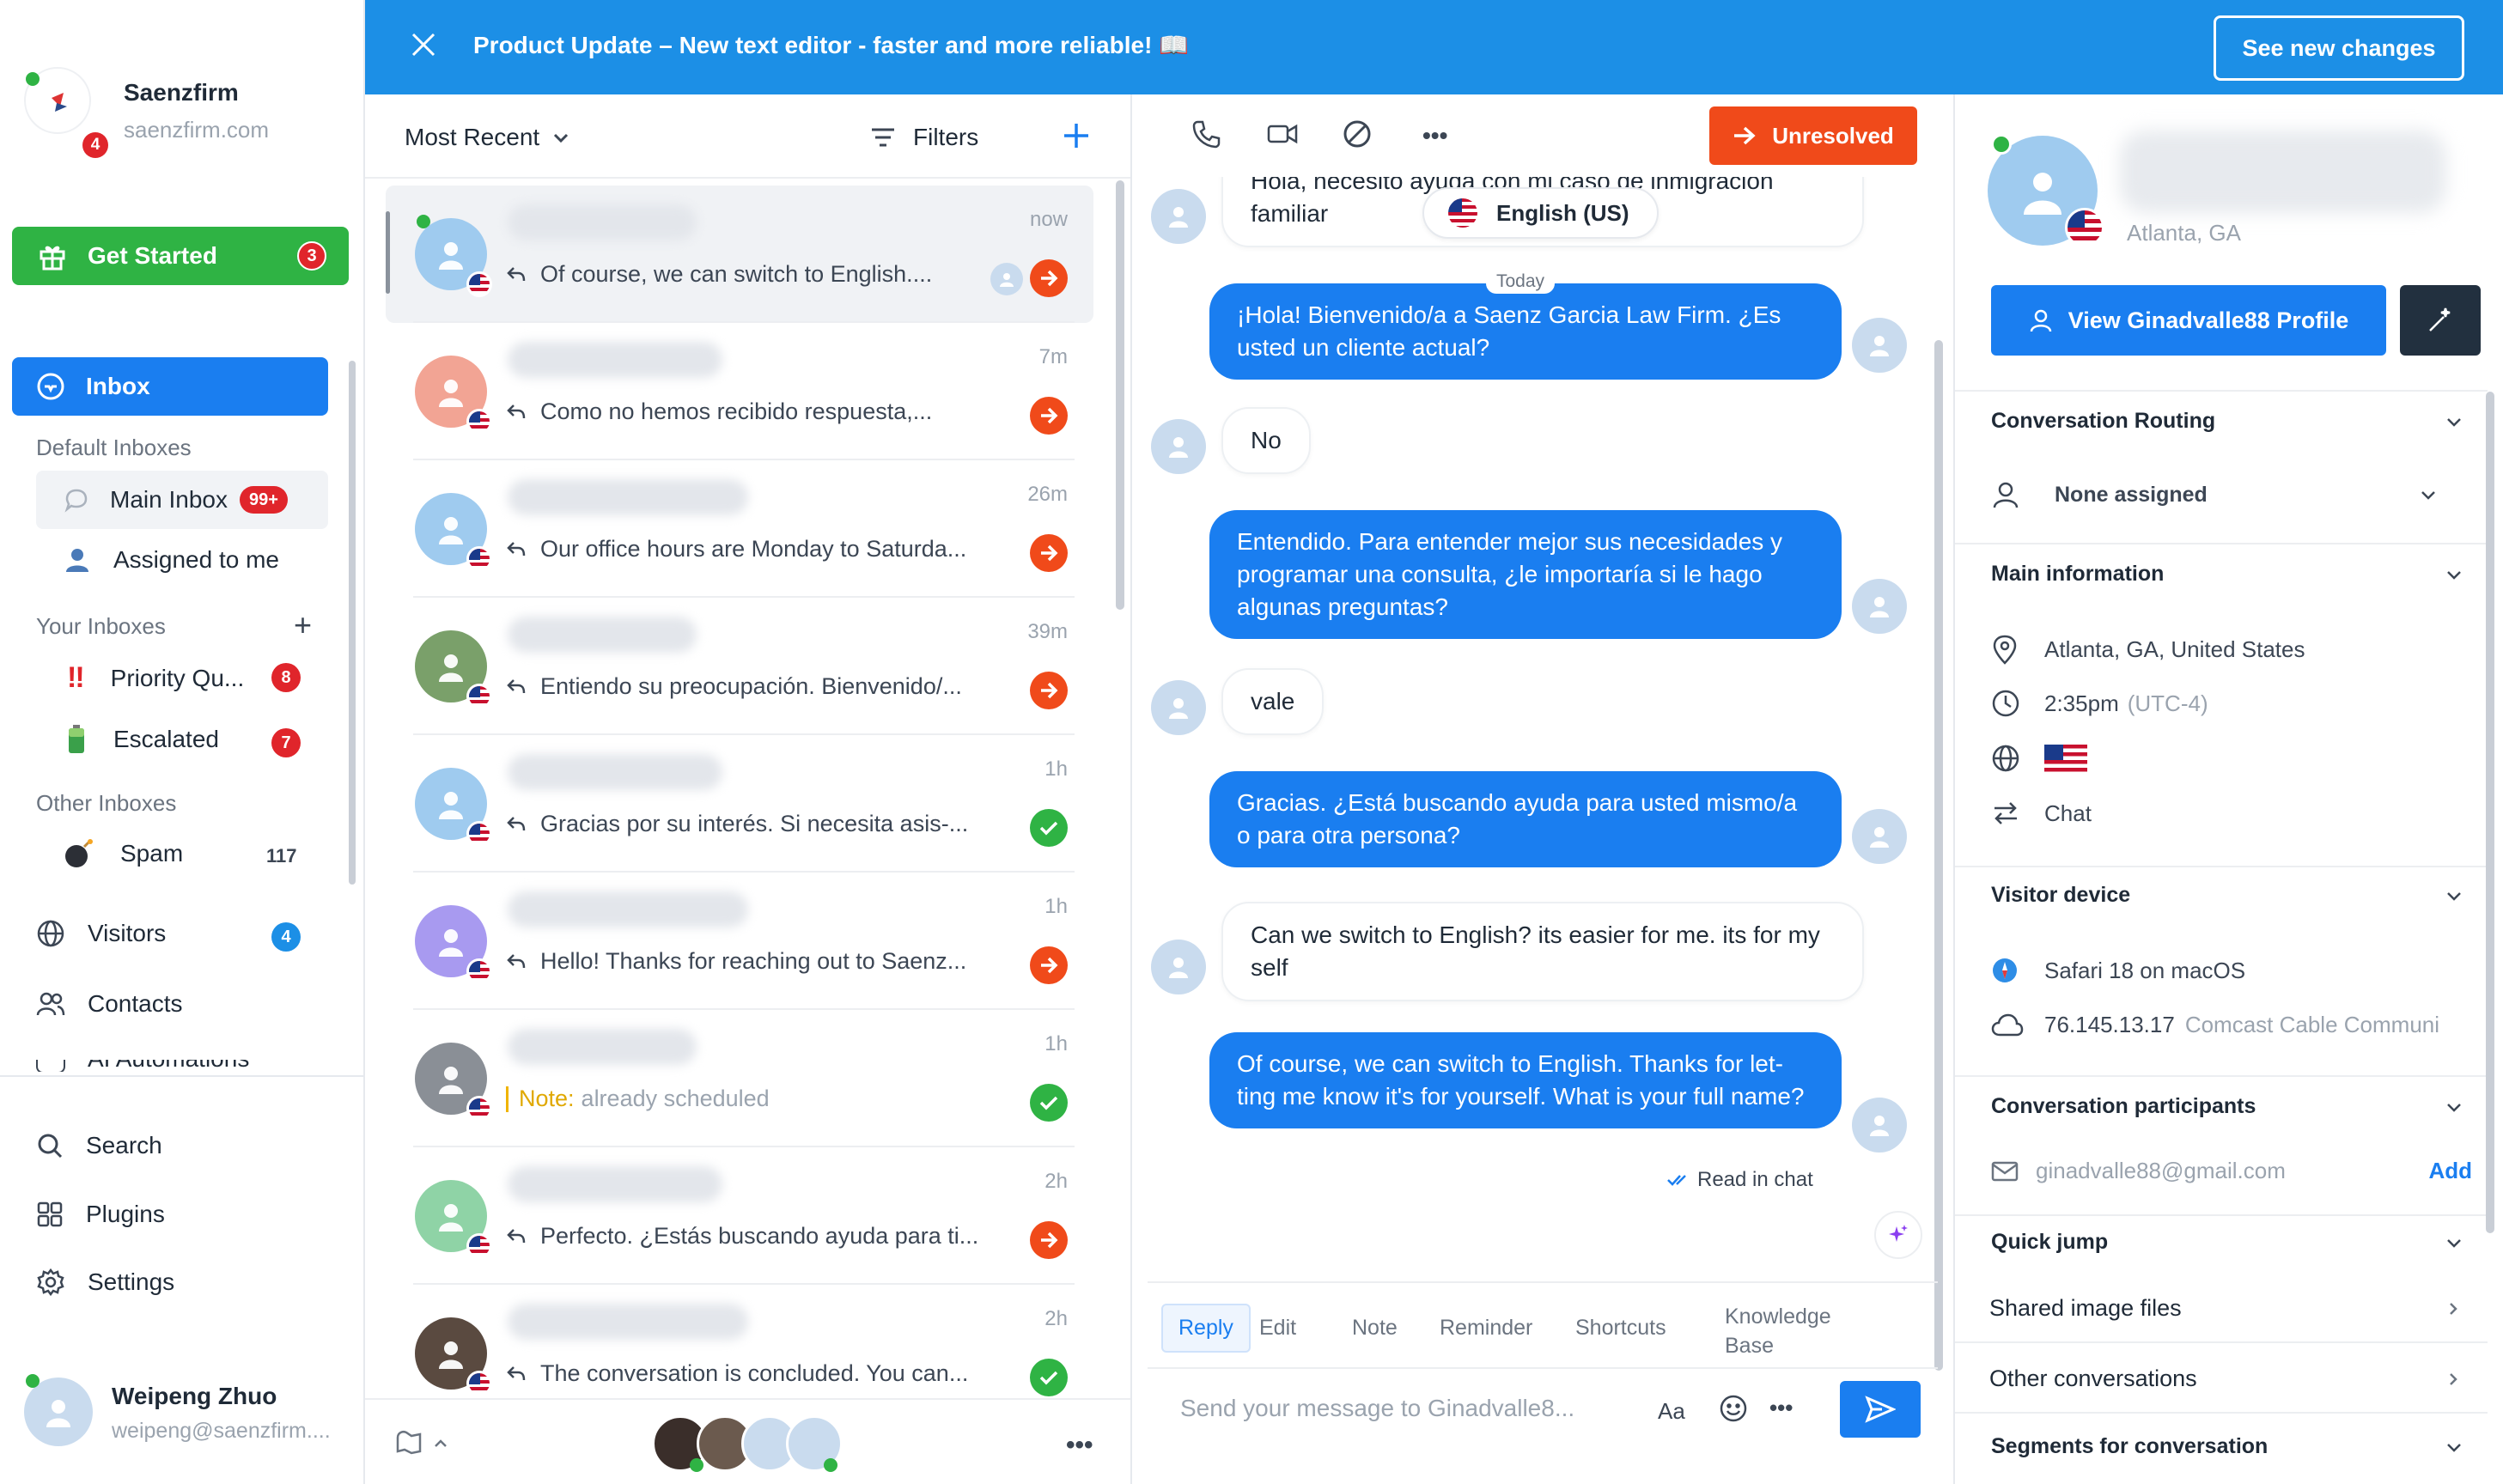 This screenshot has height=1484, width=2503. I want to click on sidebar-item-escalated: Escalated, so click(143, 739).